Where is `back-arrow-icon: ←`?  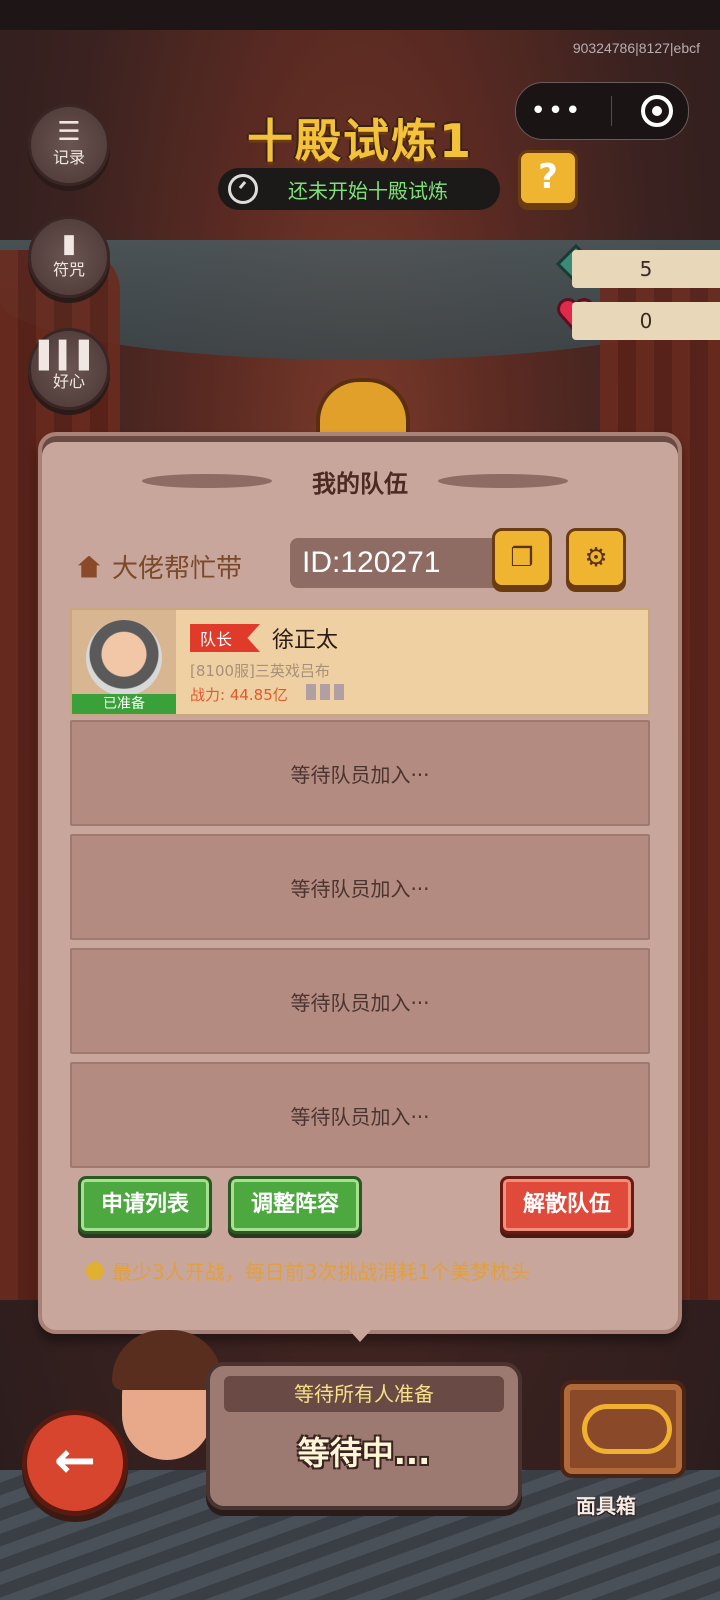
back-arrow-icon: ← is located at coordinates (75, 1460).